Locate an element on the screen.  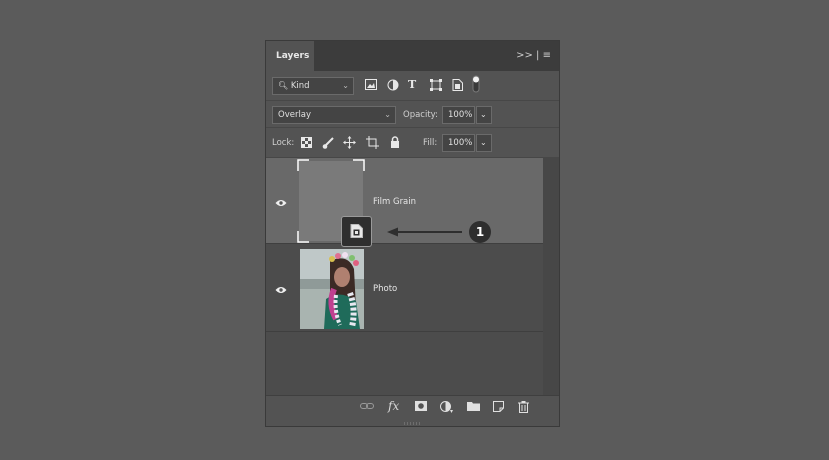
opacity-dropdown-button: ⌄ is located at coordinates (484, 115).